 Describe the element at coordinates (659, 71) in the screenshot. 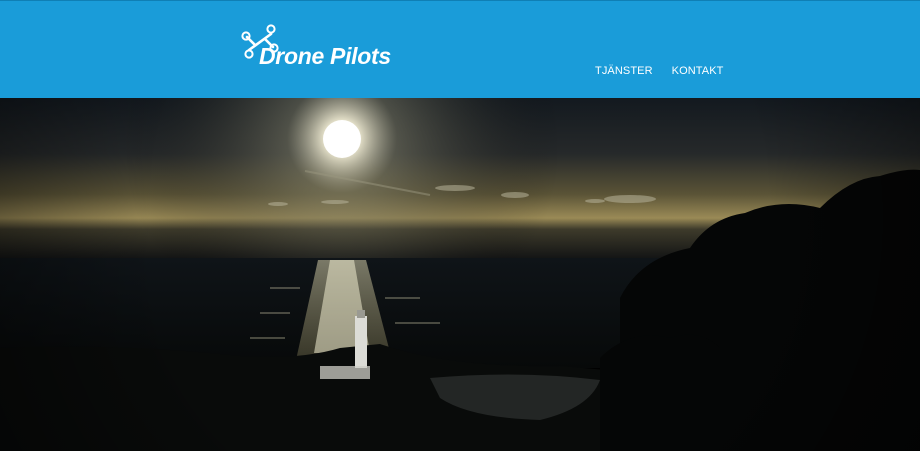

I see `main-nav: TJÄNSTER KONTAKT` at that location.